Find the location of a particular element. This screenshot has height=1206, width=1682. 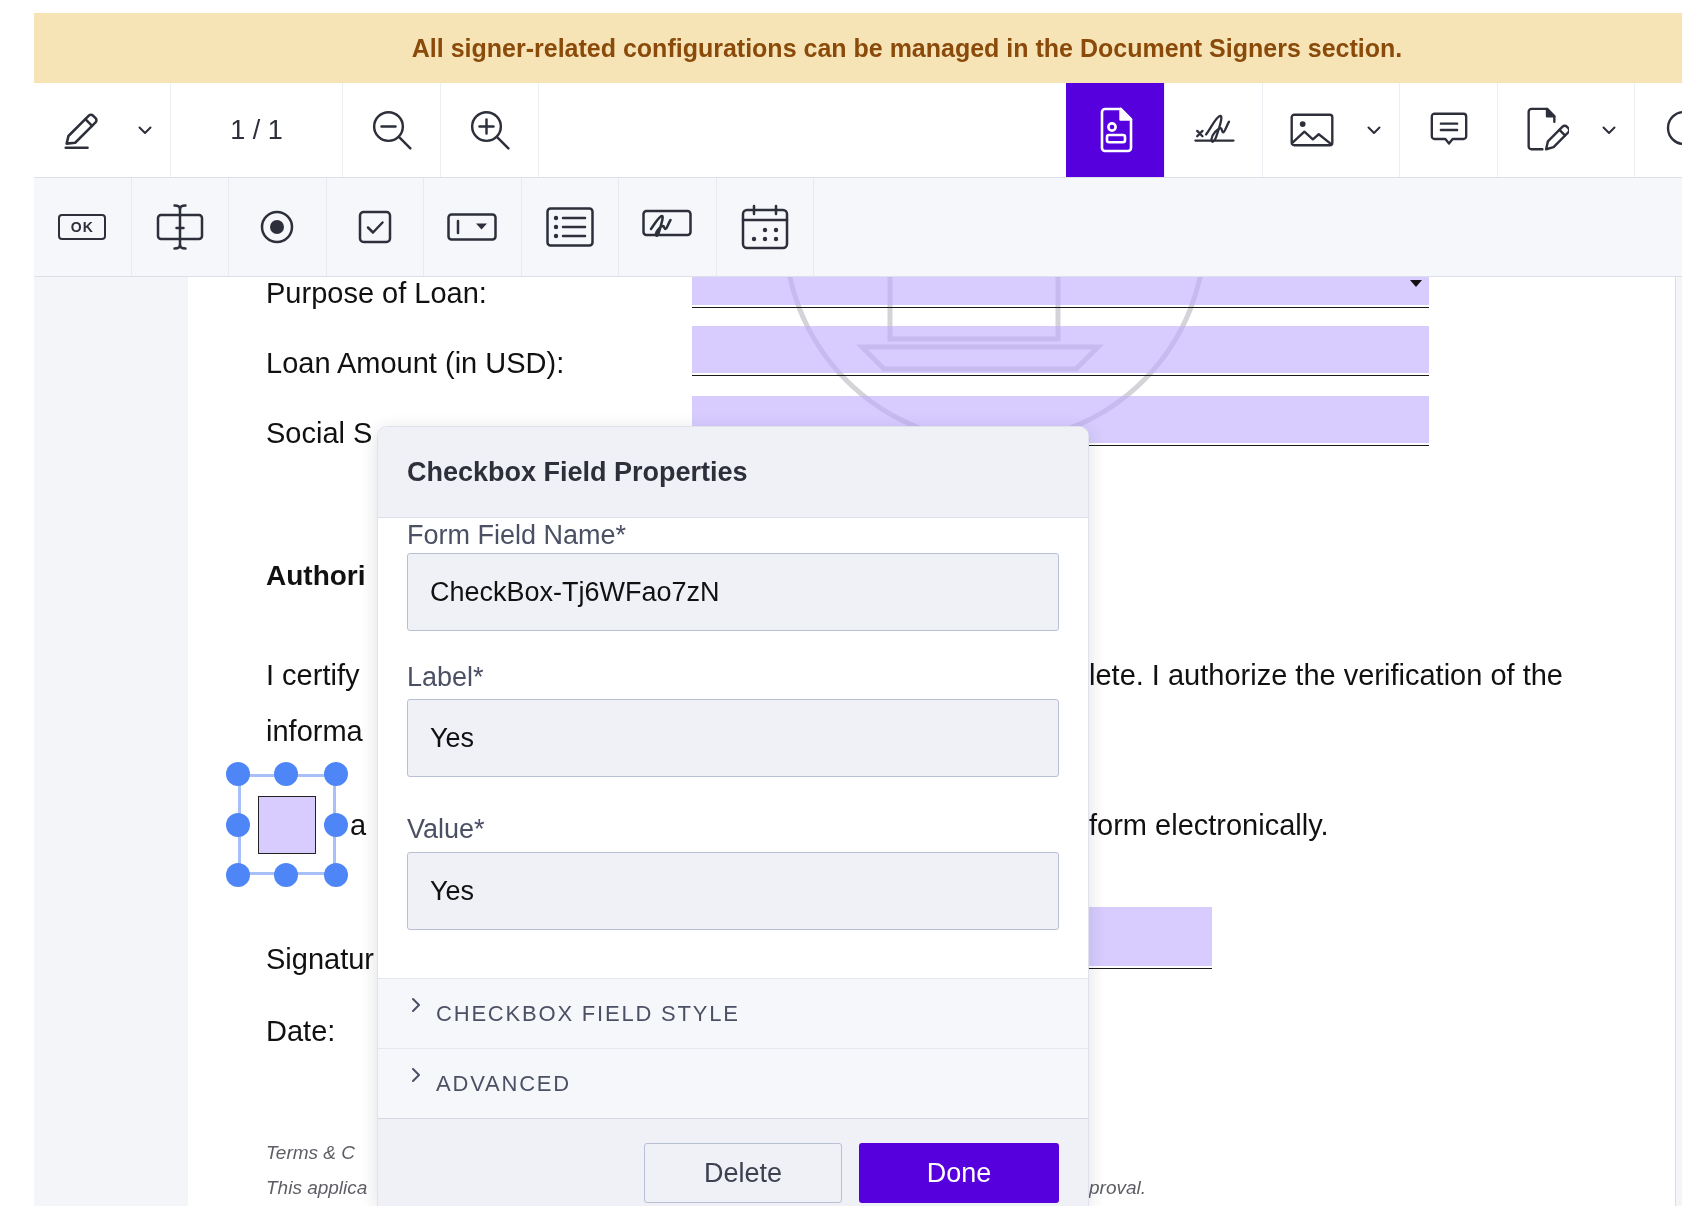

dropdown-field is located at coordinates (1060, 291).